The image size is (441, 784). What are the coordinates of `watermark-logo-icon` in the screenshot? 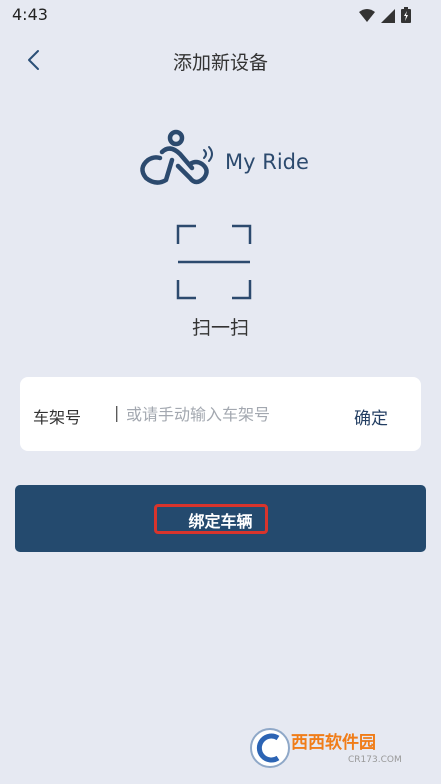 It's located at (270, 748).